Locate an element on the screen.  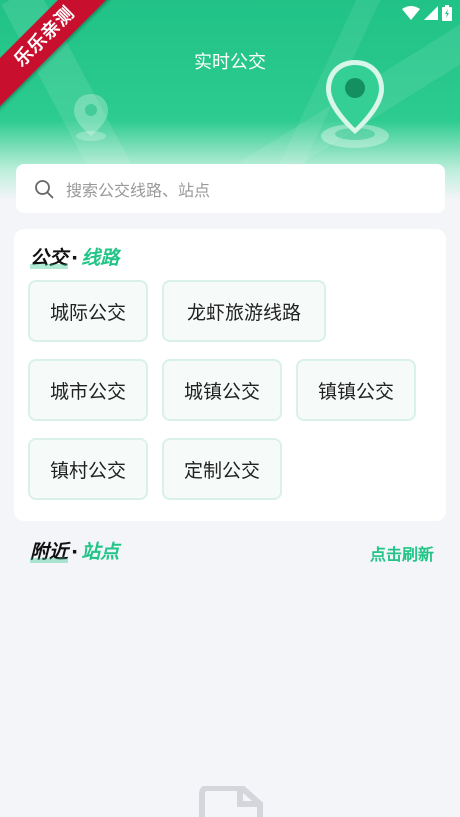
empty-document-icon is located at coordinates (231, 801).